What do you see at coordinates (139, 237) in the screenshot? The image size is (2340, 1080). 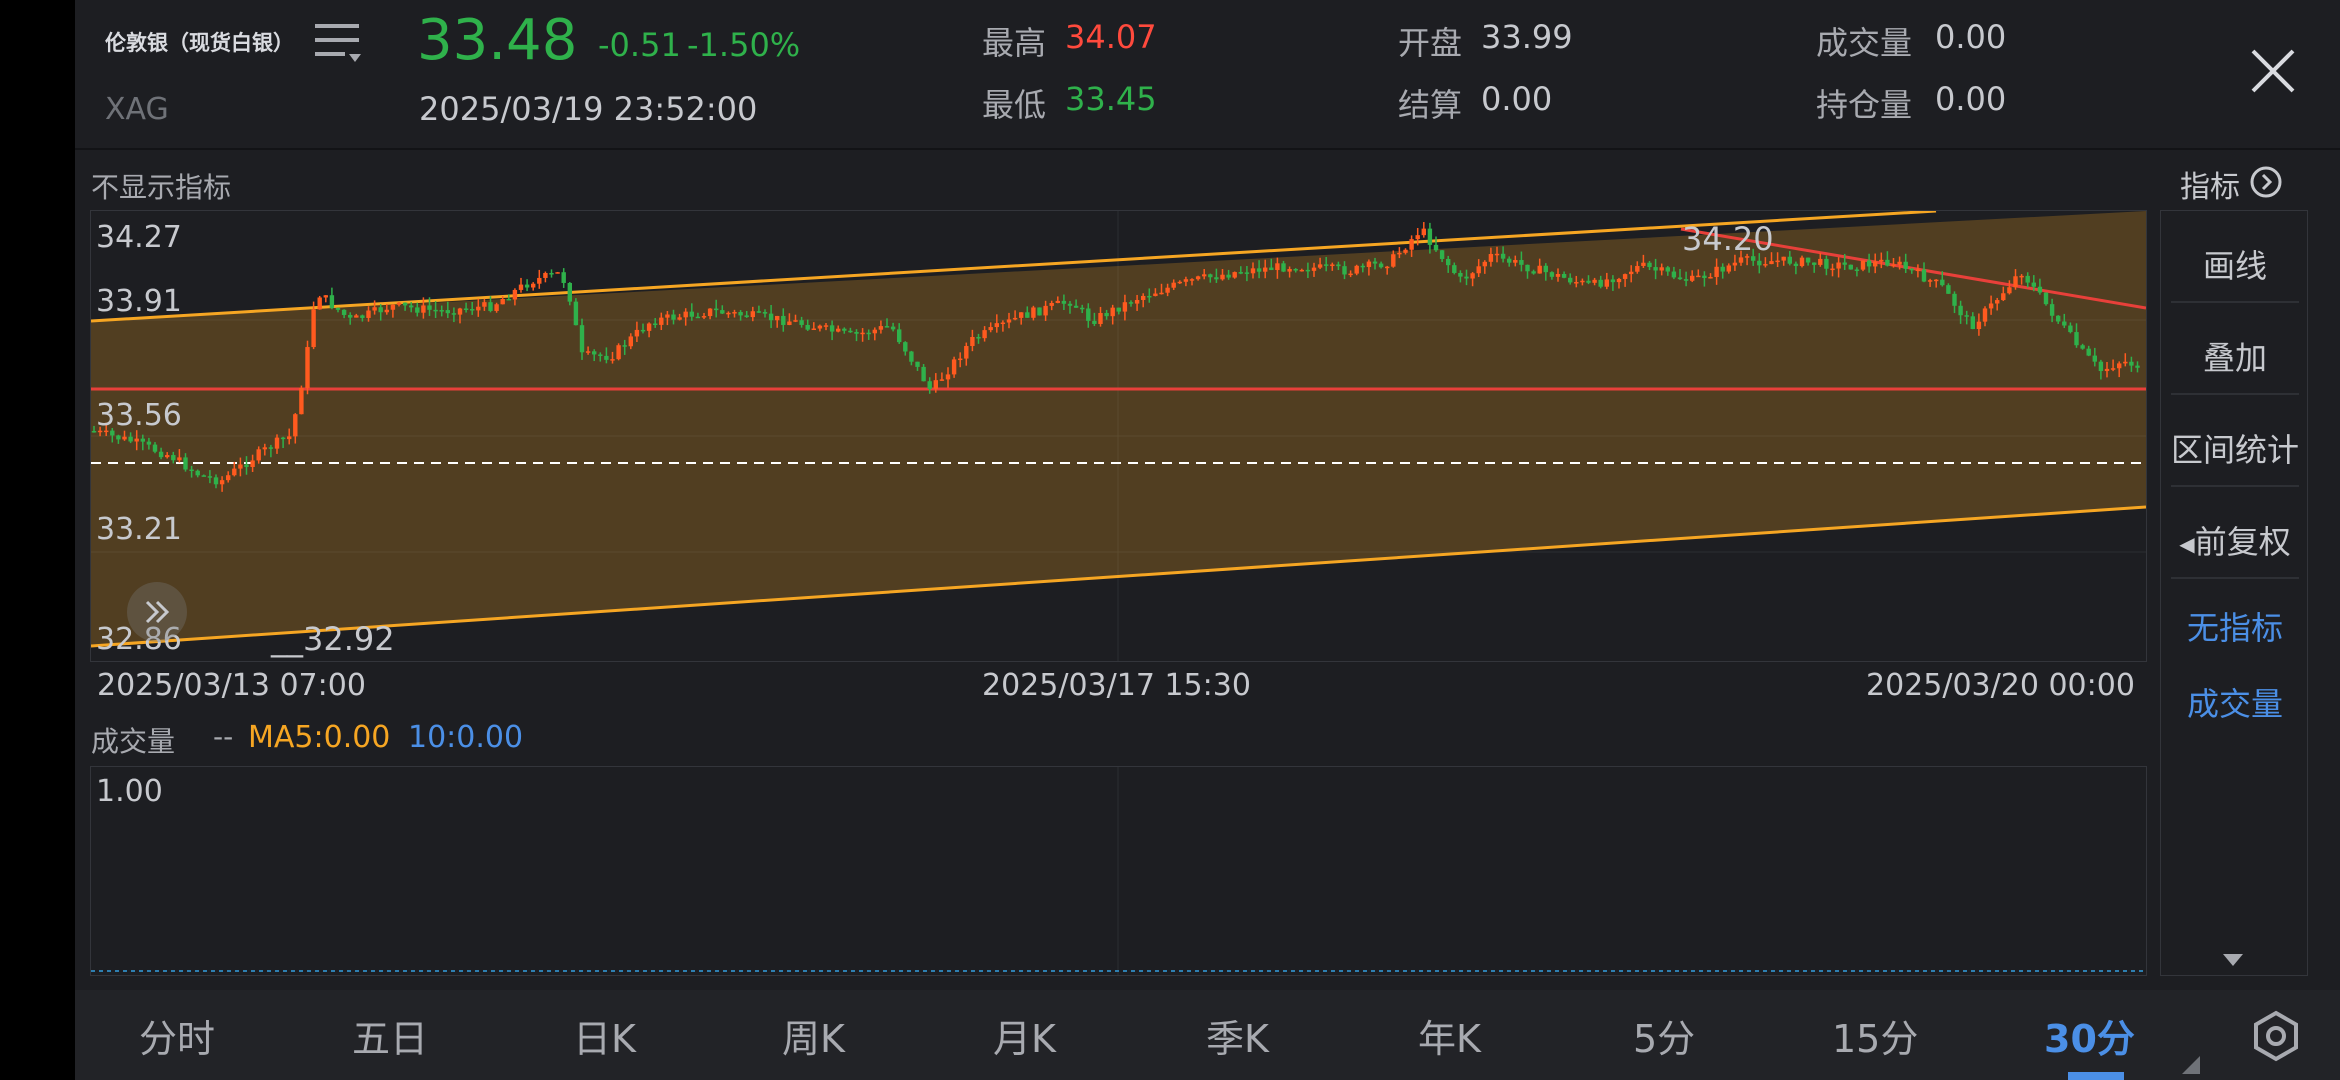 I see `price-label-1: 34.27` at bounding box center [139, 237].